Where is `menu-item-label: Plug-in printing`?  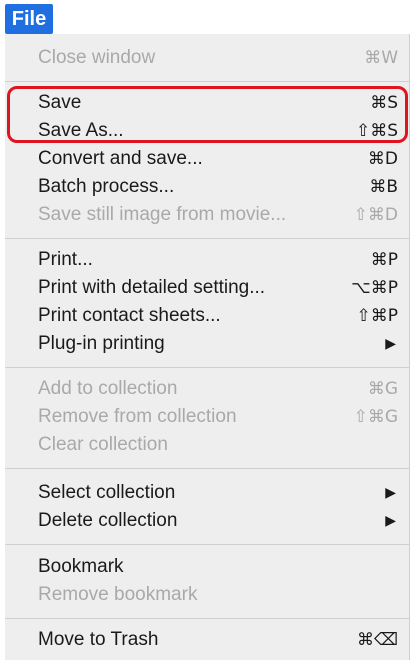
menu-item-label: Plug-in printing is located at coordinates (101, 343).